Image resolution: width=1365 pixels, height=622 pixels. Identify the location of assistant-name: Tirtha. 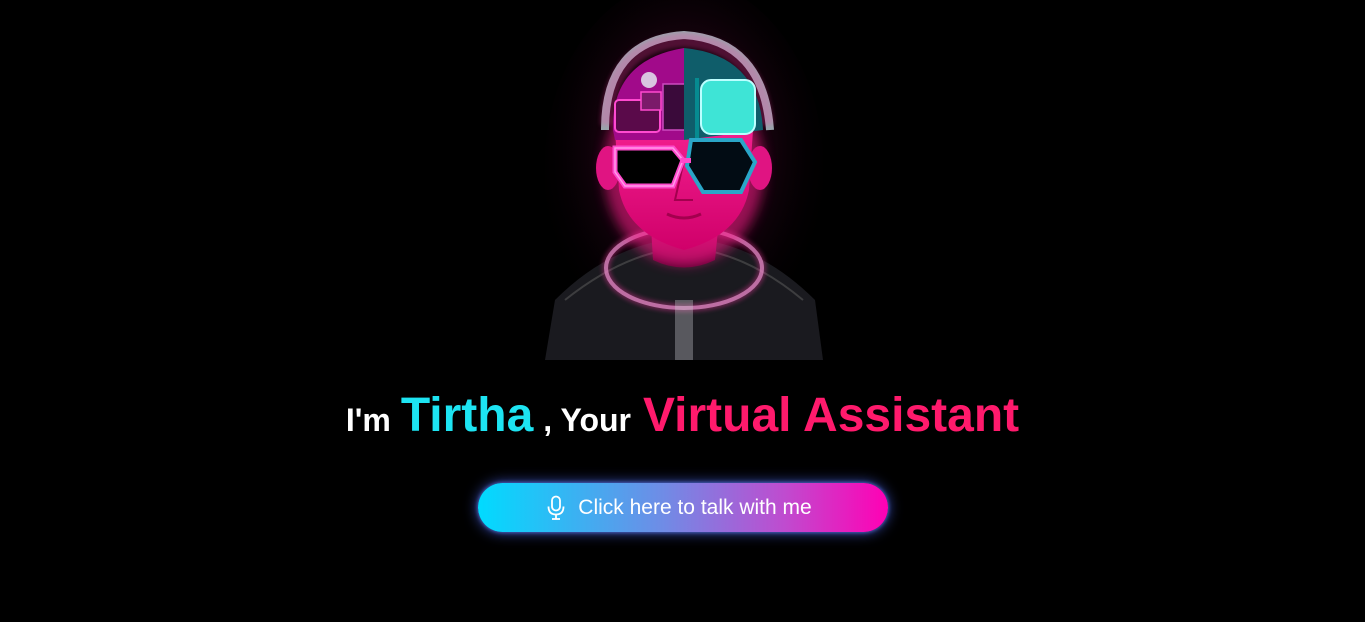
(467, 415).